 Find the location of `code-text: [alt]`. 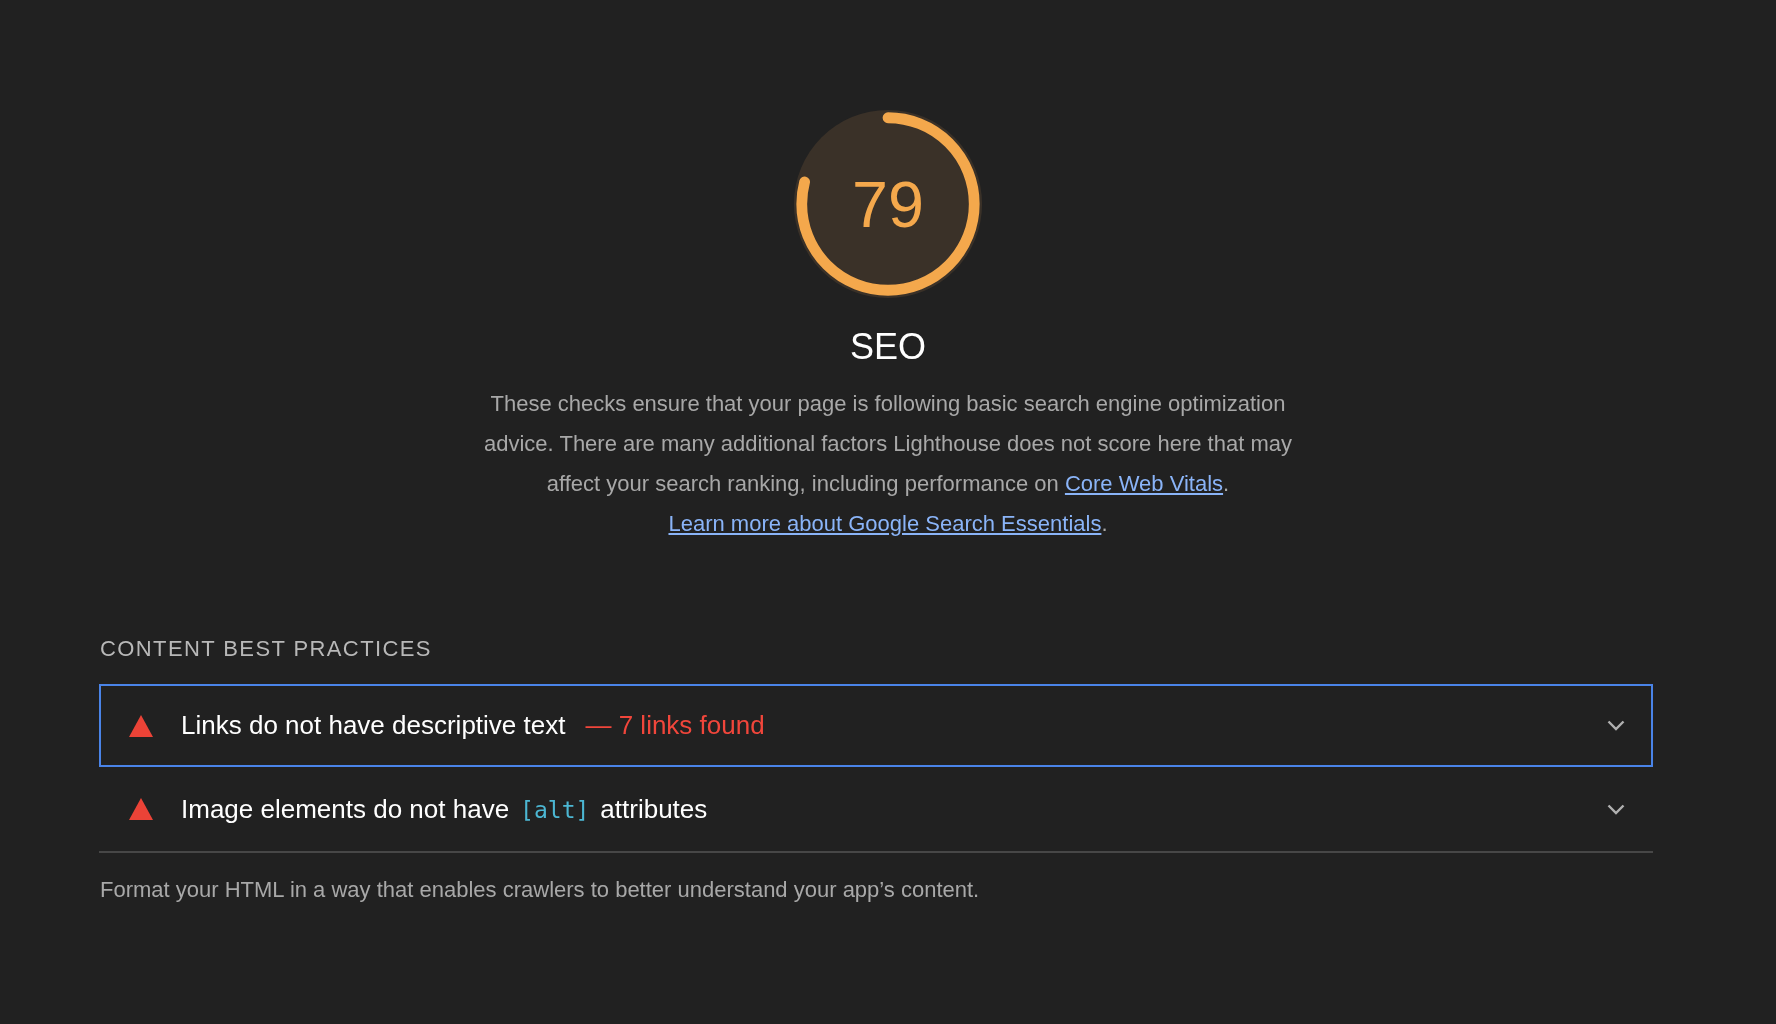

code-text: [alt] is located at coordinates (555, 809).